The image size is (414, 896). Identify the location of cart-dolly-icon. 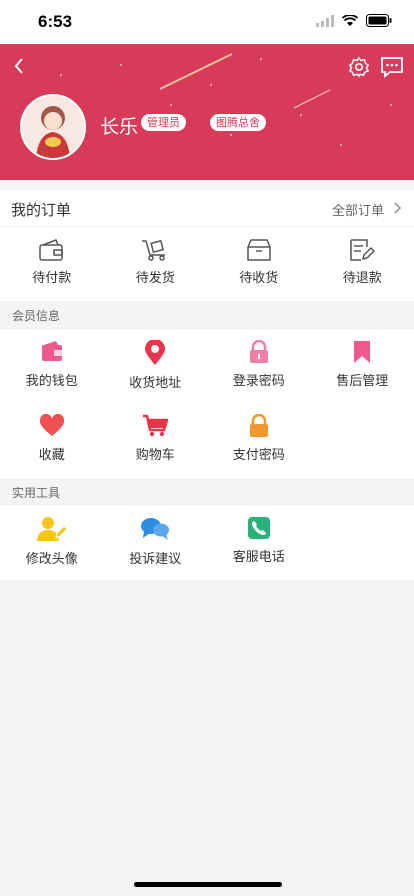
(154, 250).